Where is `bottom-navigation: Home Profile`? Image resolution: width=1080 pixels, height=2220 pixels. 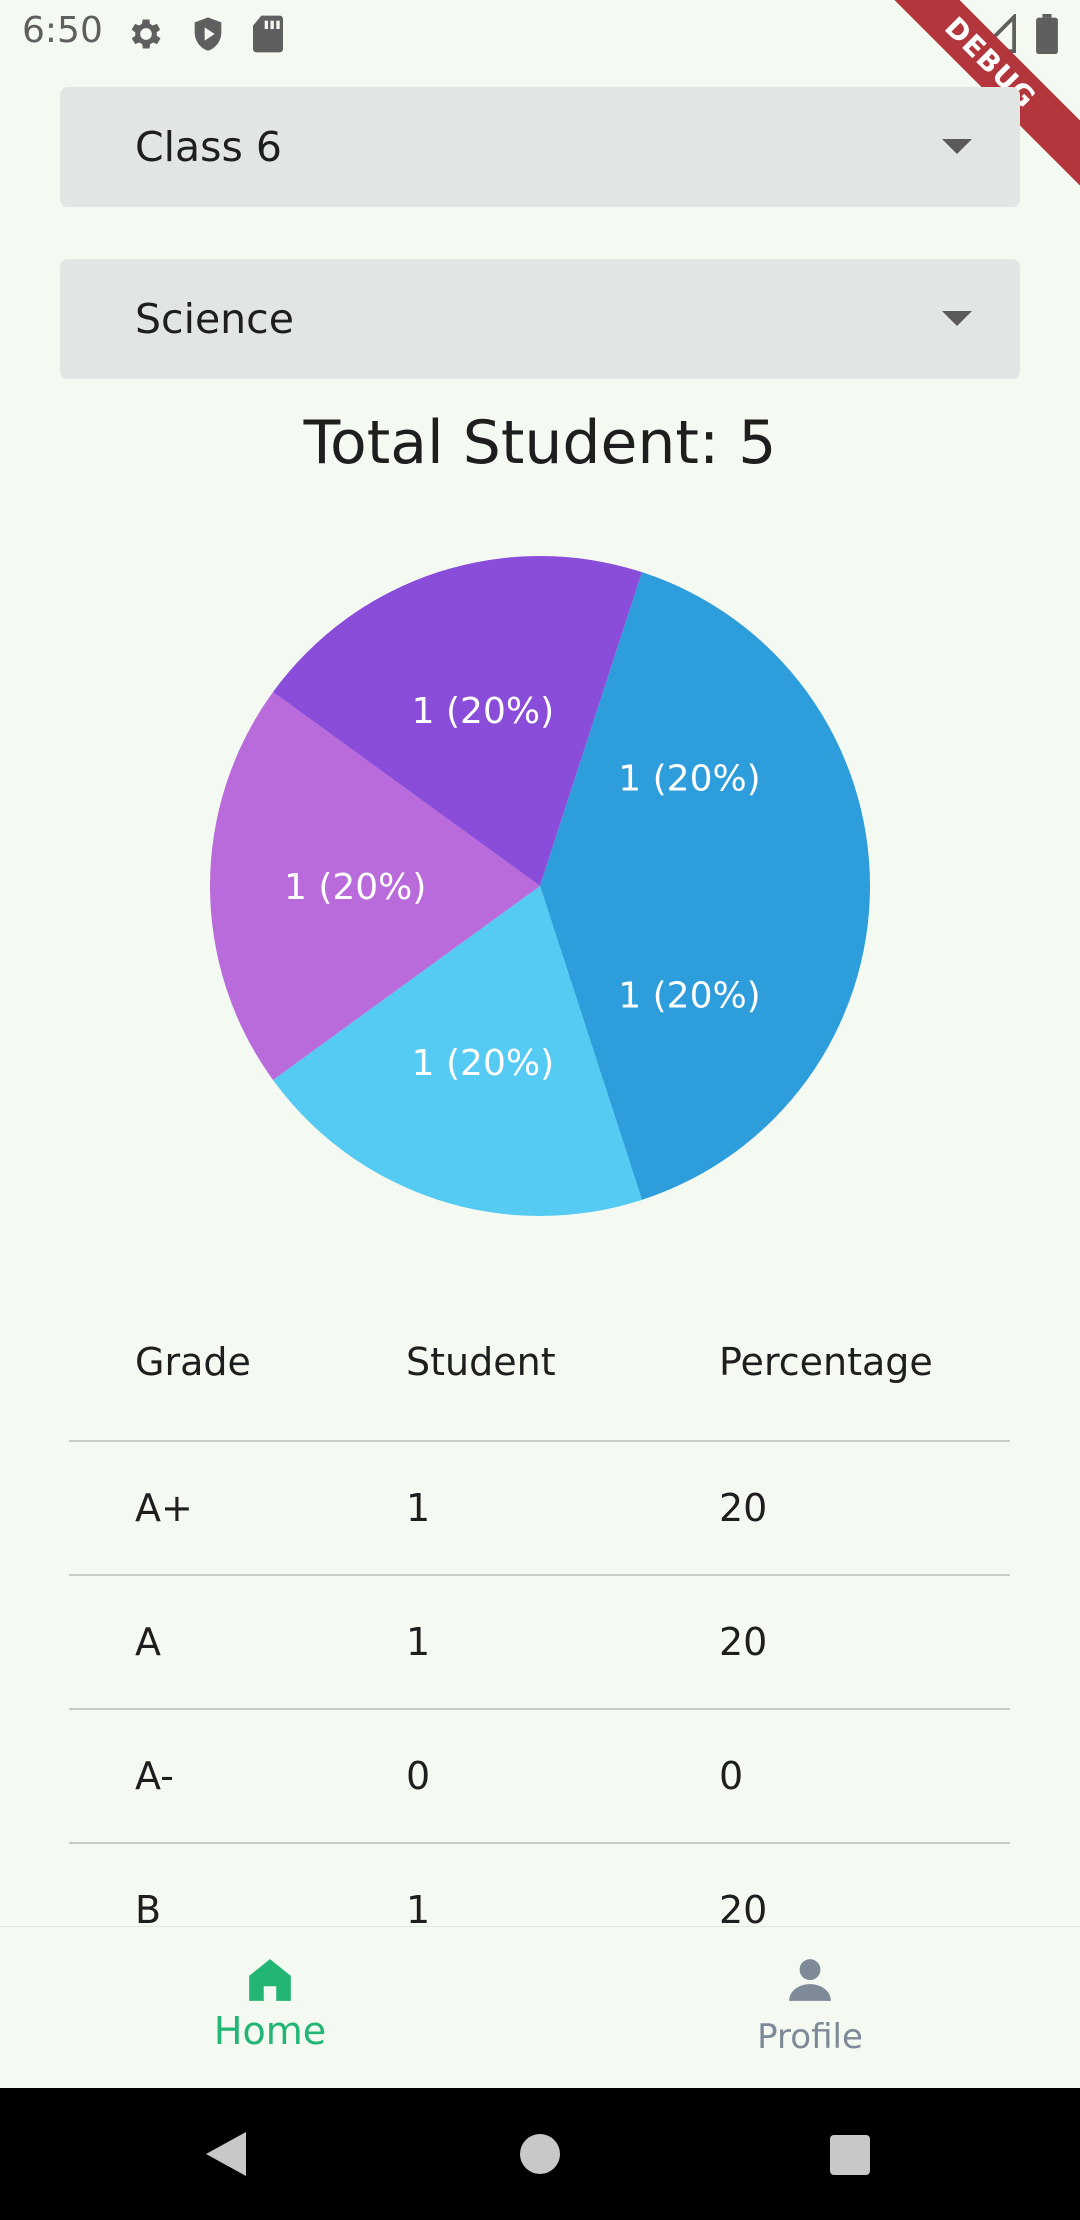
bottom-navigation: Home Profile is located at coordinates (540, 2007).